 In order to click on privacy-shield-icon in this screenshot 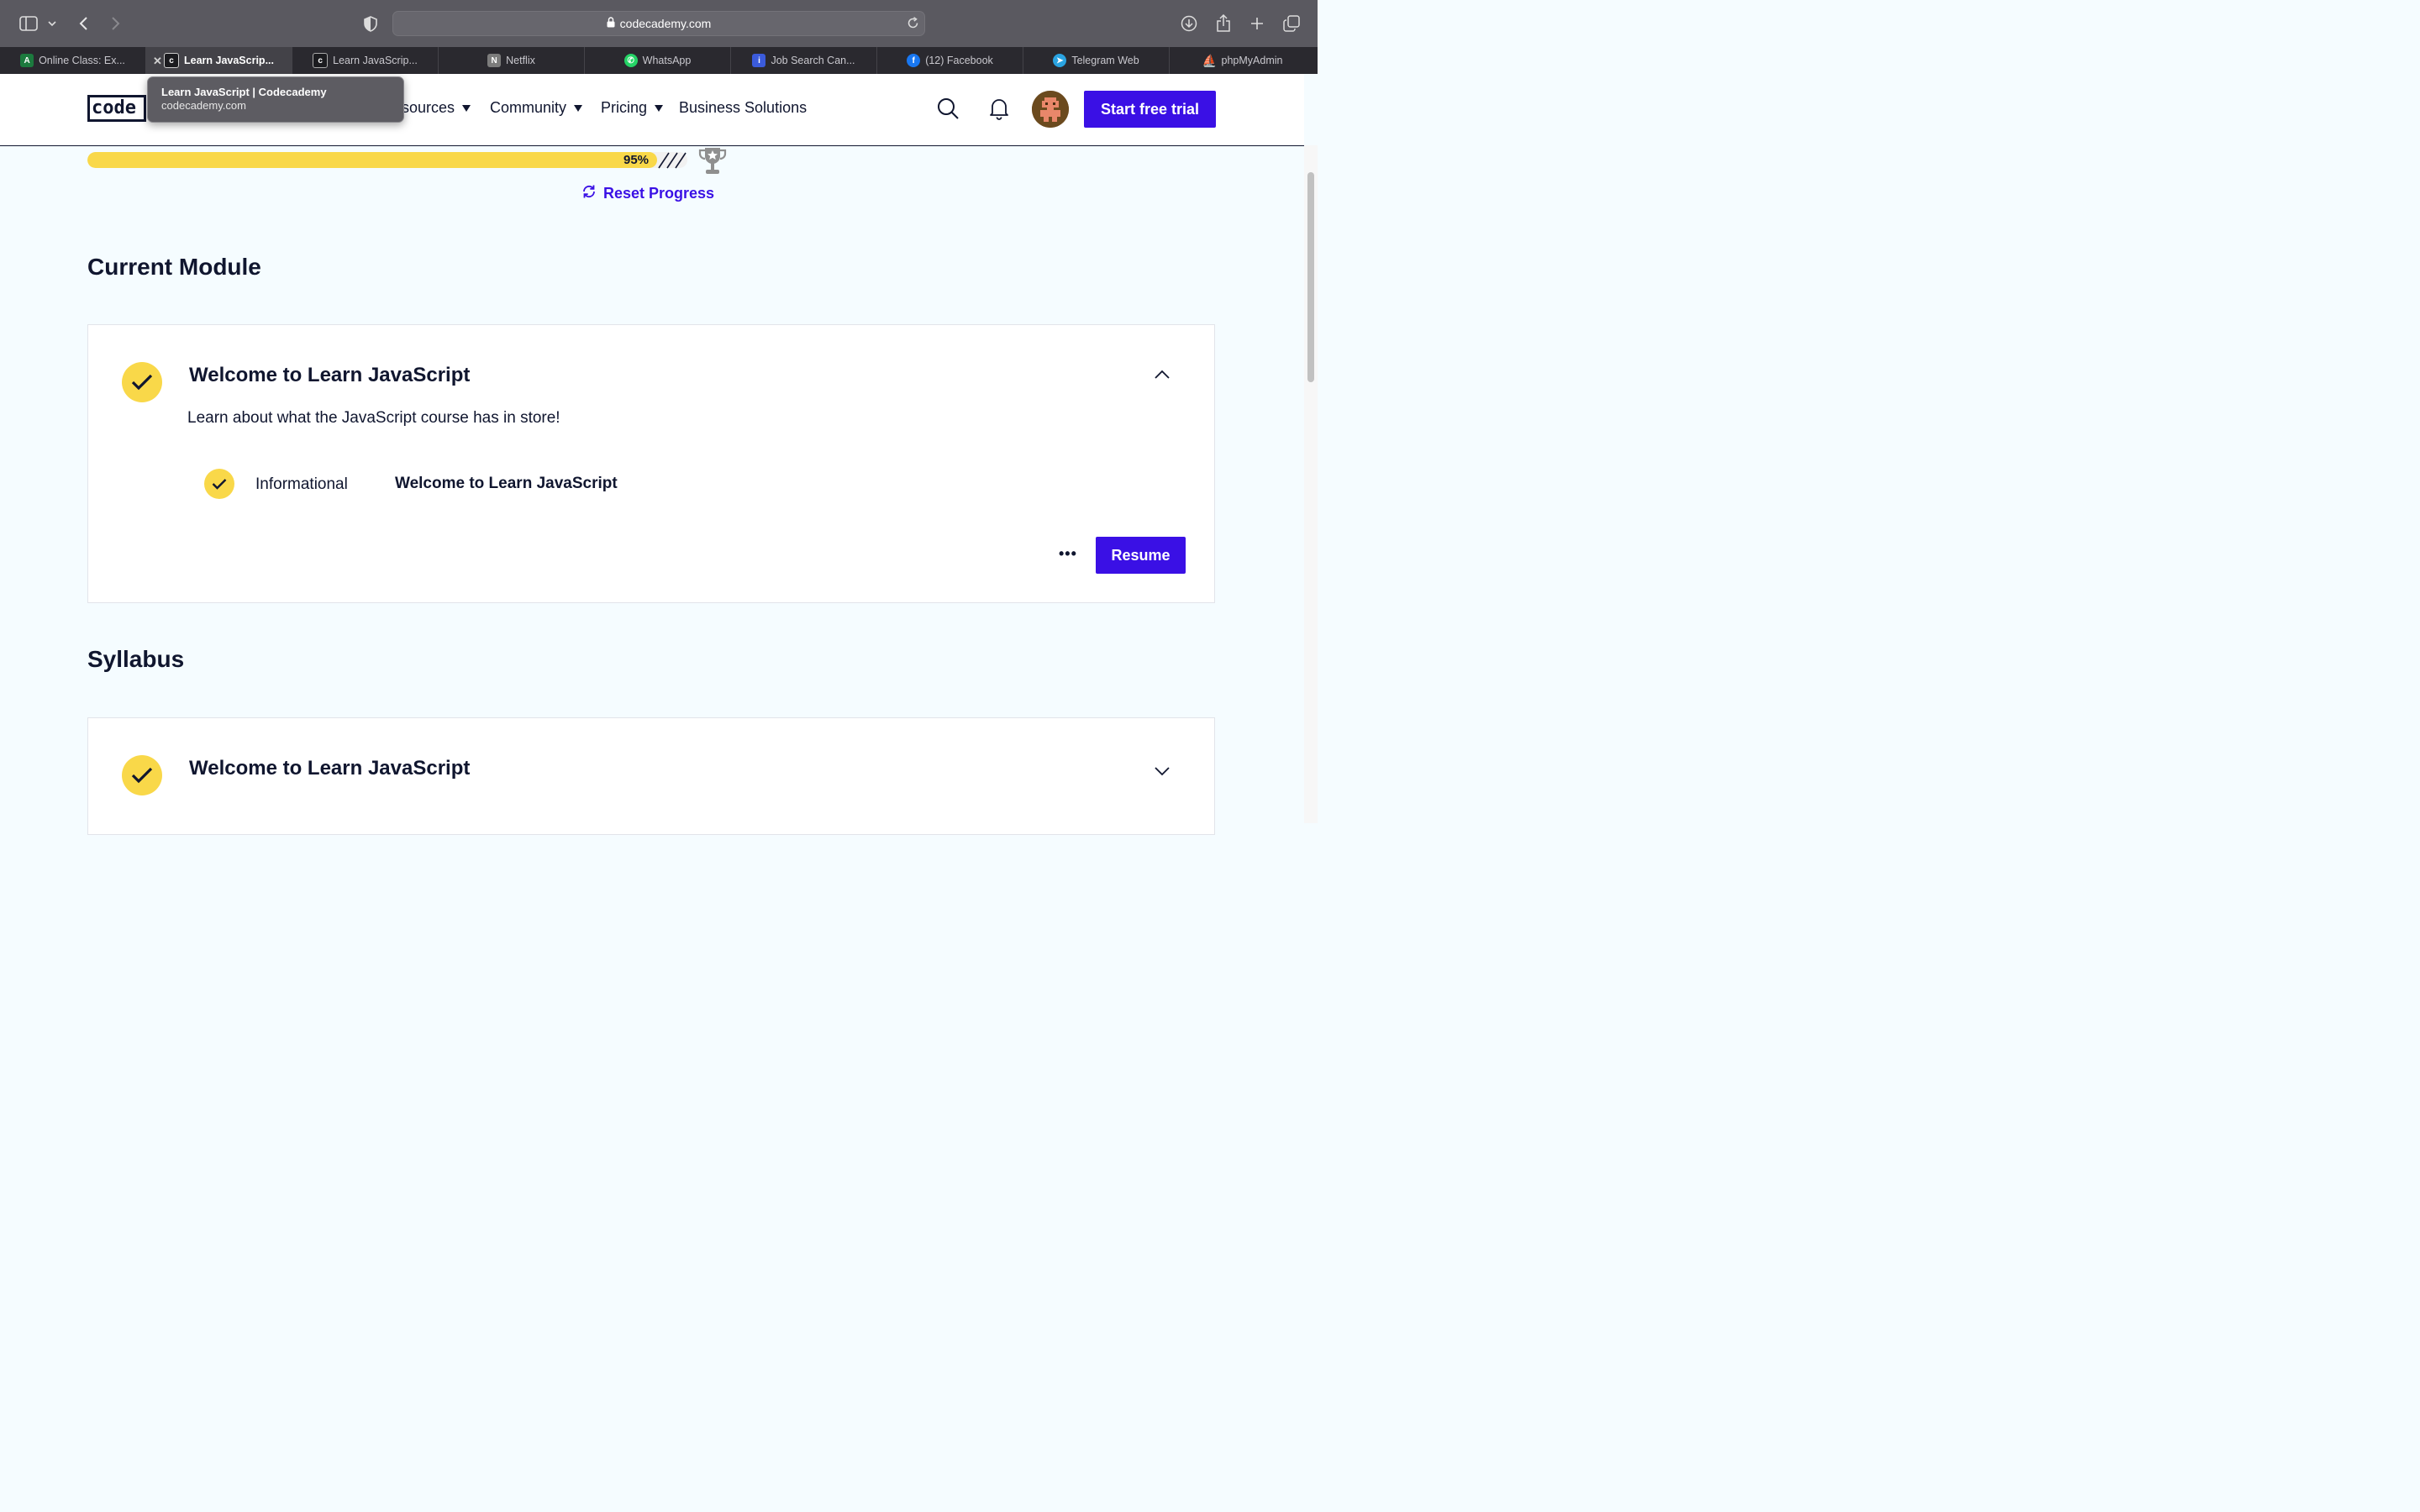, I will do `click(370, 23)`.